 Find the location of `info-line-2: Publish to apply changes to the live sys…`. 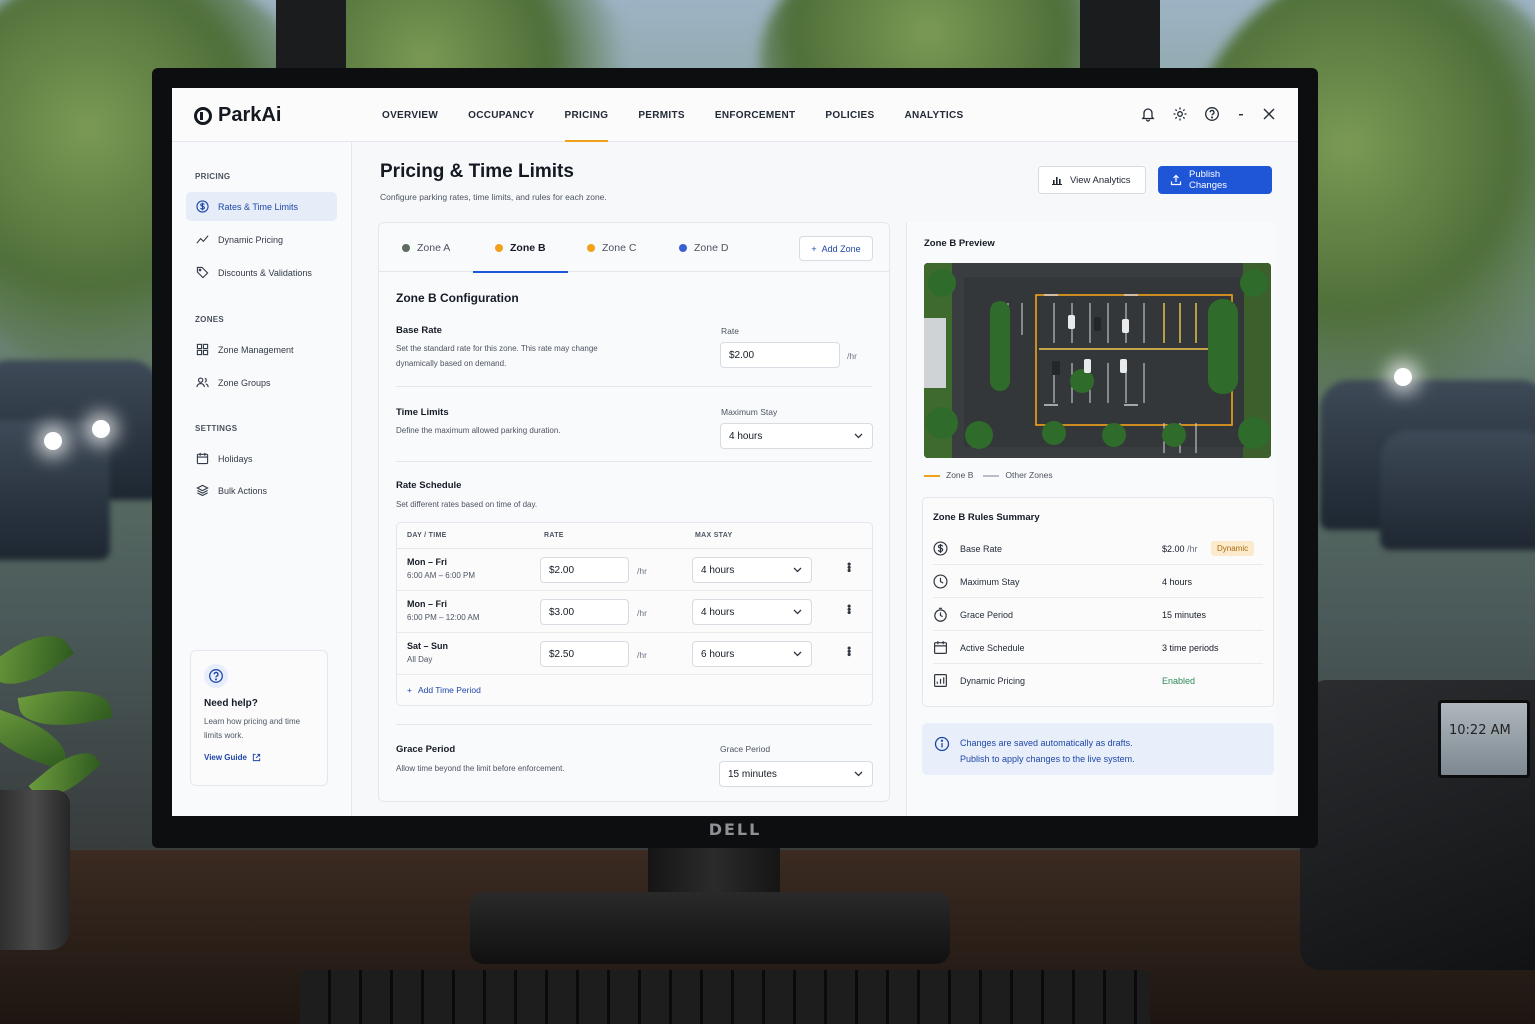

info-line-2: Publish to apply changes to the live sys… is located at coordinates (1047, 759).